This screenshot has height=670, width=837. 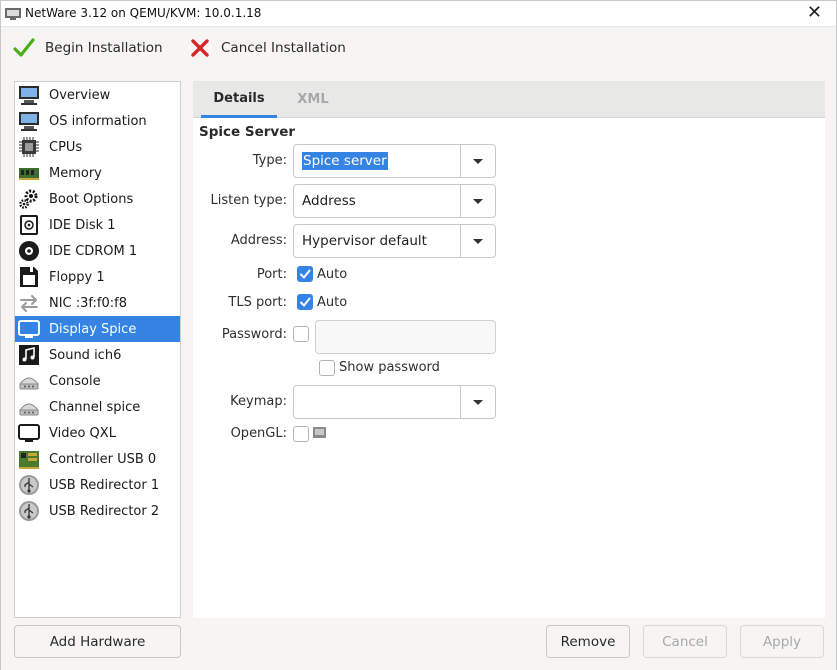 I want to click on sidebar-item-label: OS information, so click(x=98, y=121).